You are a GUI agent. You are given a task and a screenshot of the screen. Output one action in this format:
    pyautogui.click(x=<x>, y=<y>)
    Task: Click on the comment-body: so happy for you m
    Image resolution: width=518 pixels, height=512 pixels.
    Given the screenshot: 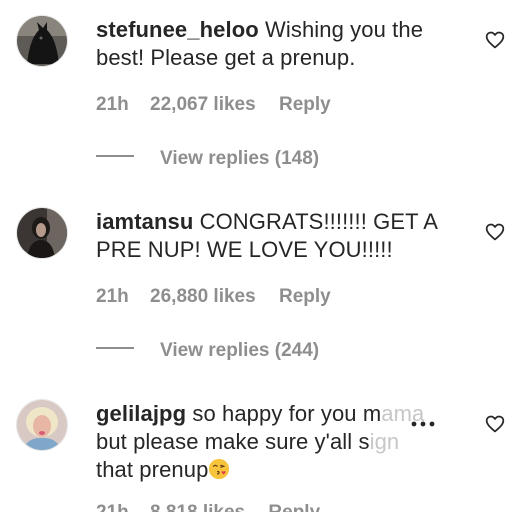 What is the action you would take?
    pyautogui.click(x=287, y=413)
    